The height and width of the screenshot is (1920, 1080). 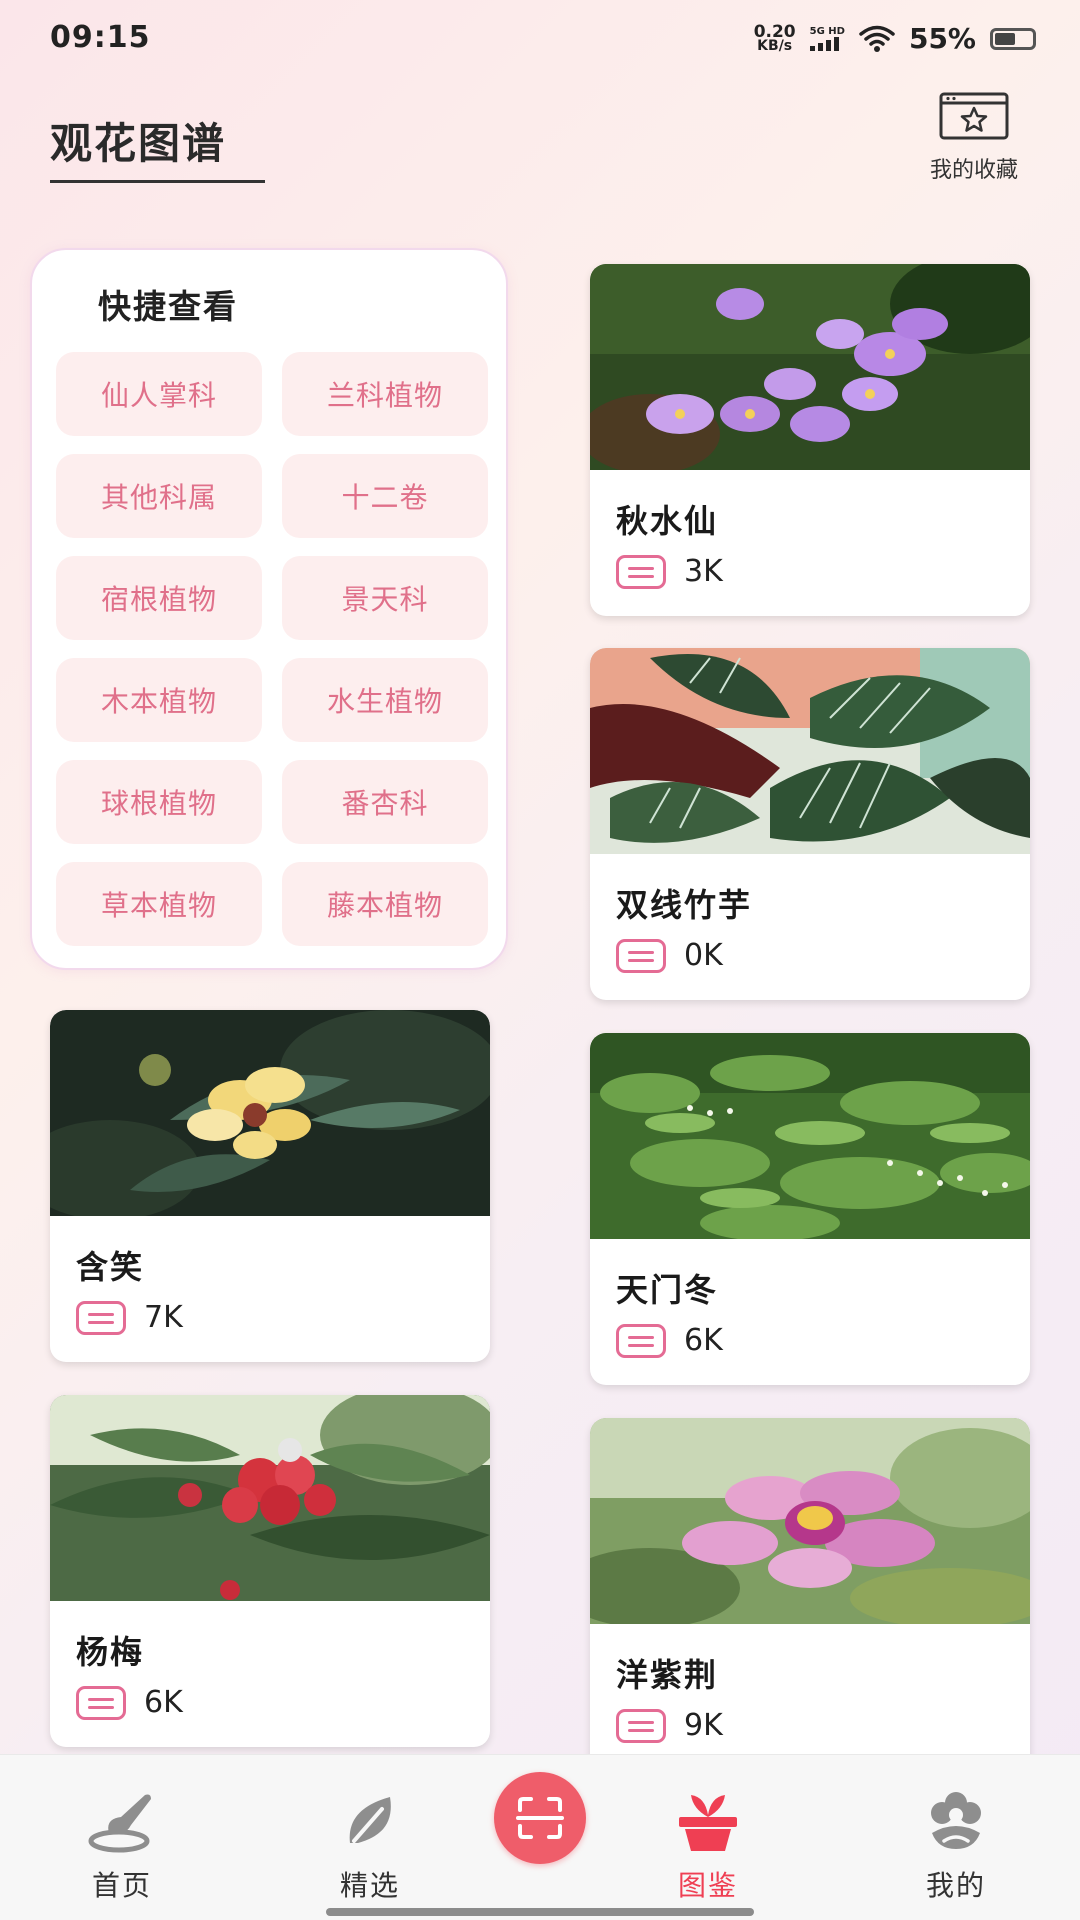 What do you see at coordinates (667, 1675) in the screenshot?
I see `plant-name: 洋紫荆` at bounding box center [667, 1675].